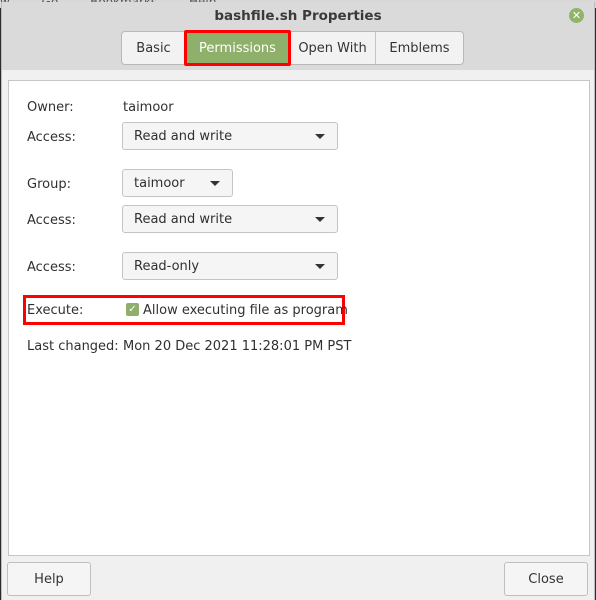 This screenshot has height=600, width=596. What do you see at coordinates (51, 220) in the screenshot?
I see `group-access-label: Access:` at bounding box center [51, 220].